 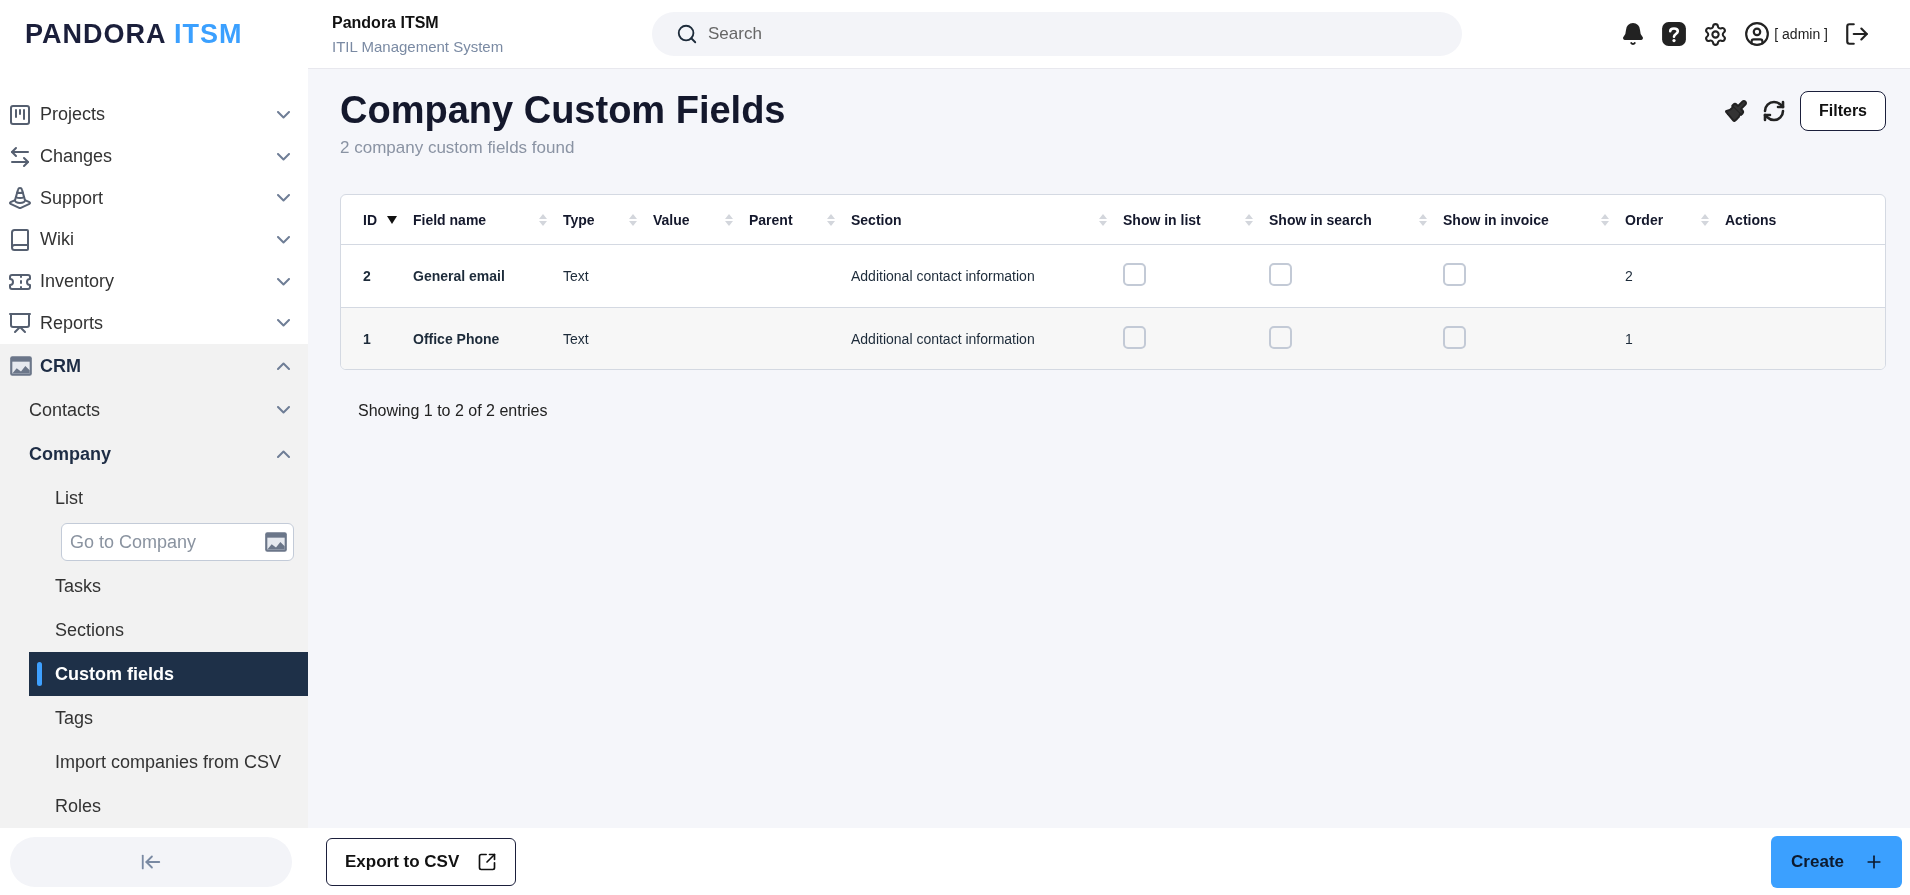 I want to click on column-header: Parent, so click(x=771, y=219).